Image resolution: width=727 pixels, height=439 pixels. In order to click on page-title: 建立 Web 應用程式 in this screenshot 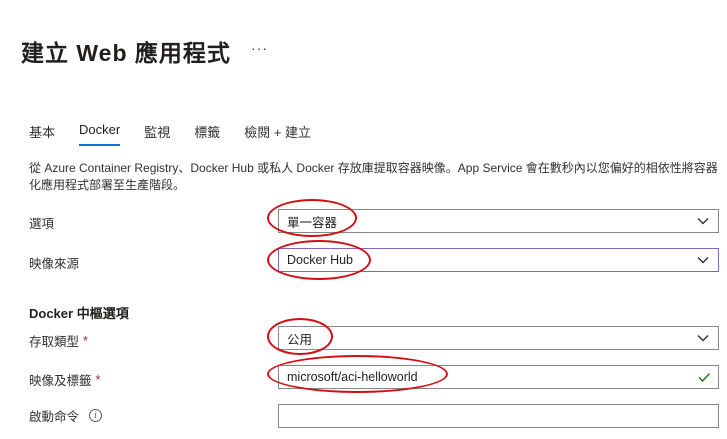, I will do `click(126, 53)`.